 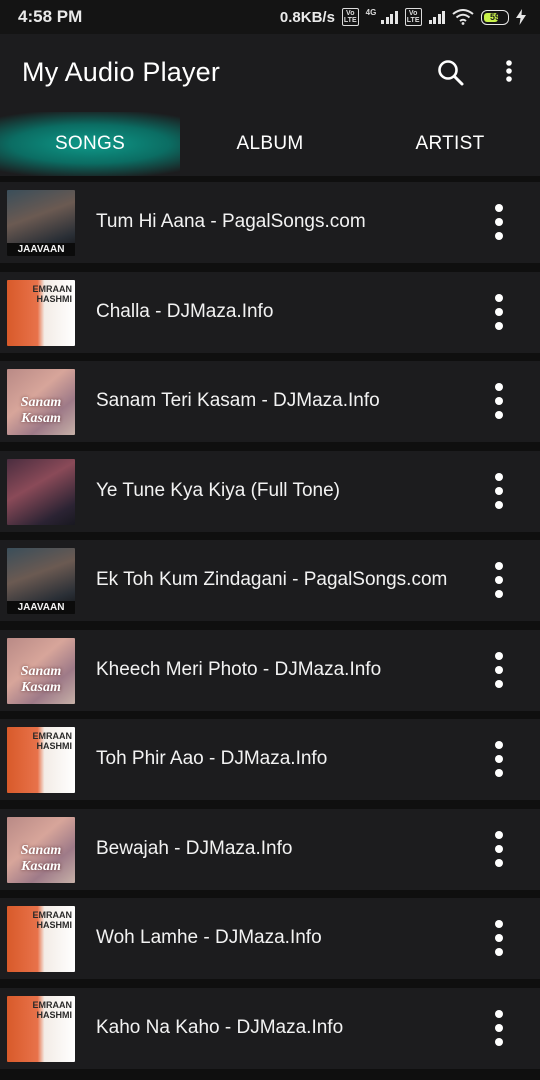 What do you see at coordinates (209, 937) in the screenshot?
I see `song-title: Woh Lamhe - DJMaza.Info` at bounding box center [209, 937].